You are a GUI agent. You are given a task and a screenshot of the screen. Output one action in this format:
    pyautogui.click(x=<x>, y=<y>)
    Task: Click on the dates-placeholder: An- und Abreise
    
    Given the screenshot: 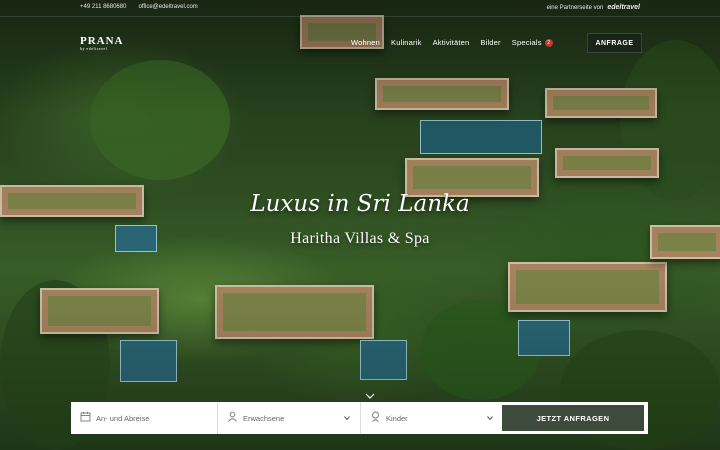 What is the action you would take?
    pyautogui.click(x=123, y=418)
    